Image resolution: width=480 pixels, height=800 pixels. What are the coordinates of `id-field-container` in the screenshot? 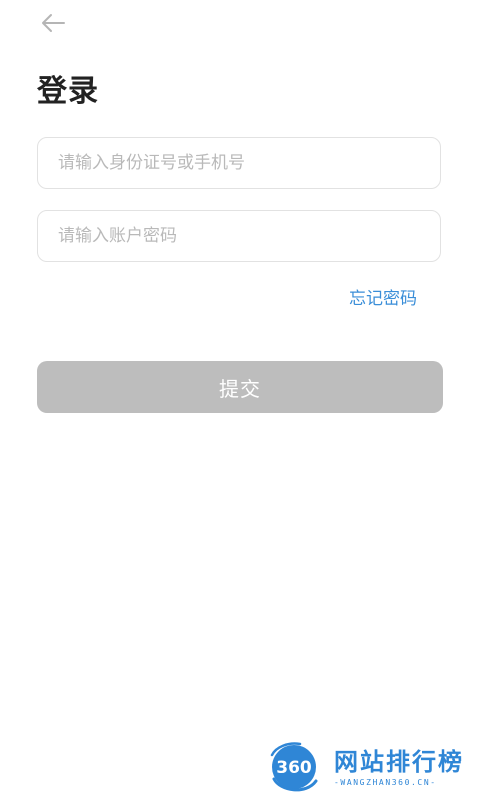 It's located at (239, 163).